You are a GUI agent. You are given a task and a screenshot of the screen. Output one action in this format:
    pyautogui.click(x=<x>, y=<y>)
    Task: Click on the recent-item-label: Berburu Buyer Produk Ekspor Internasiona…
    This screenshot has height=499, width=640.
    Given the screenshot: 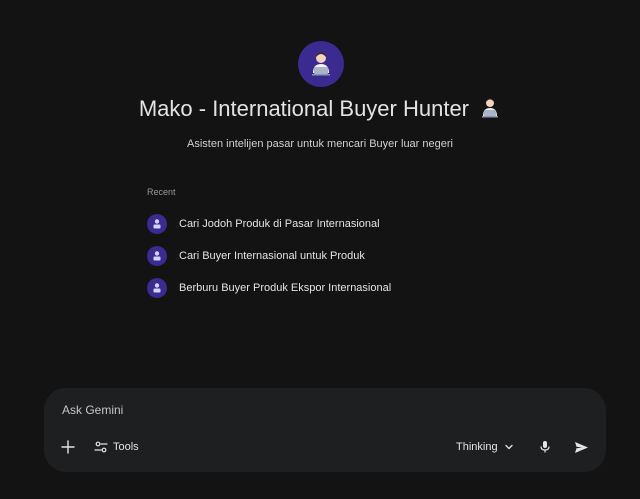 What is the action you would take?
    pyautogui.click(x=285, y=288)
    